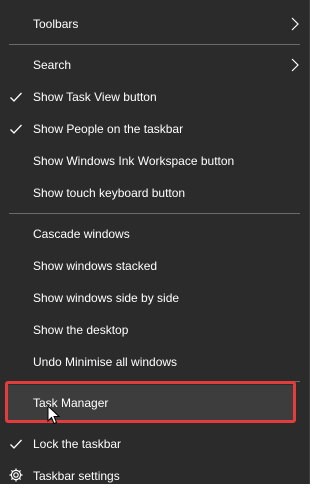  Describe the element at coordinates (95, 97) in the screenshot. I see `menu-item-label: Show Task View button` at that location.